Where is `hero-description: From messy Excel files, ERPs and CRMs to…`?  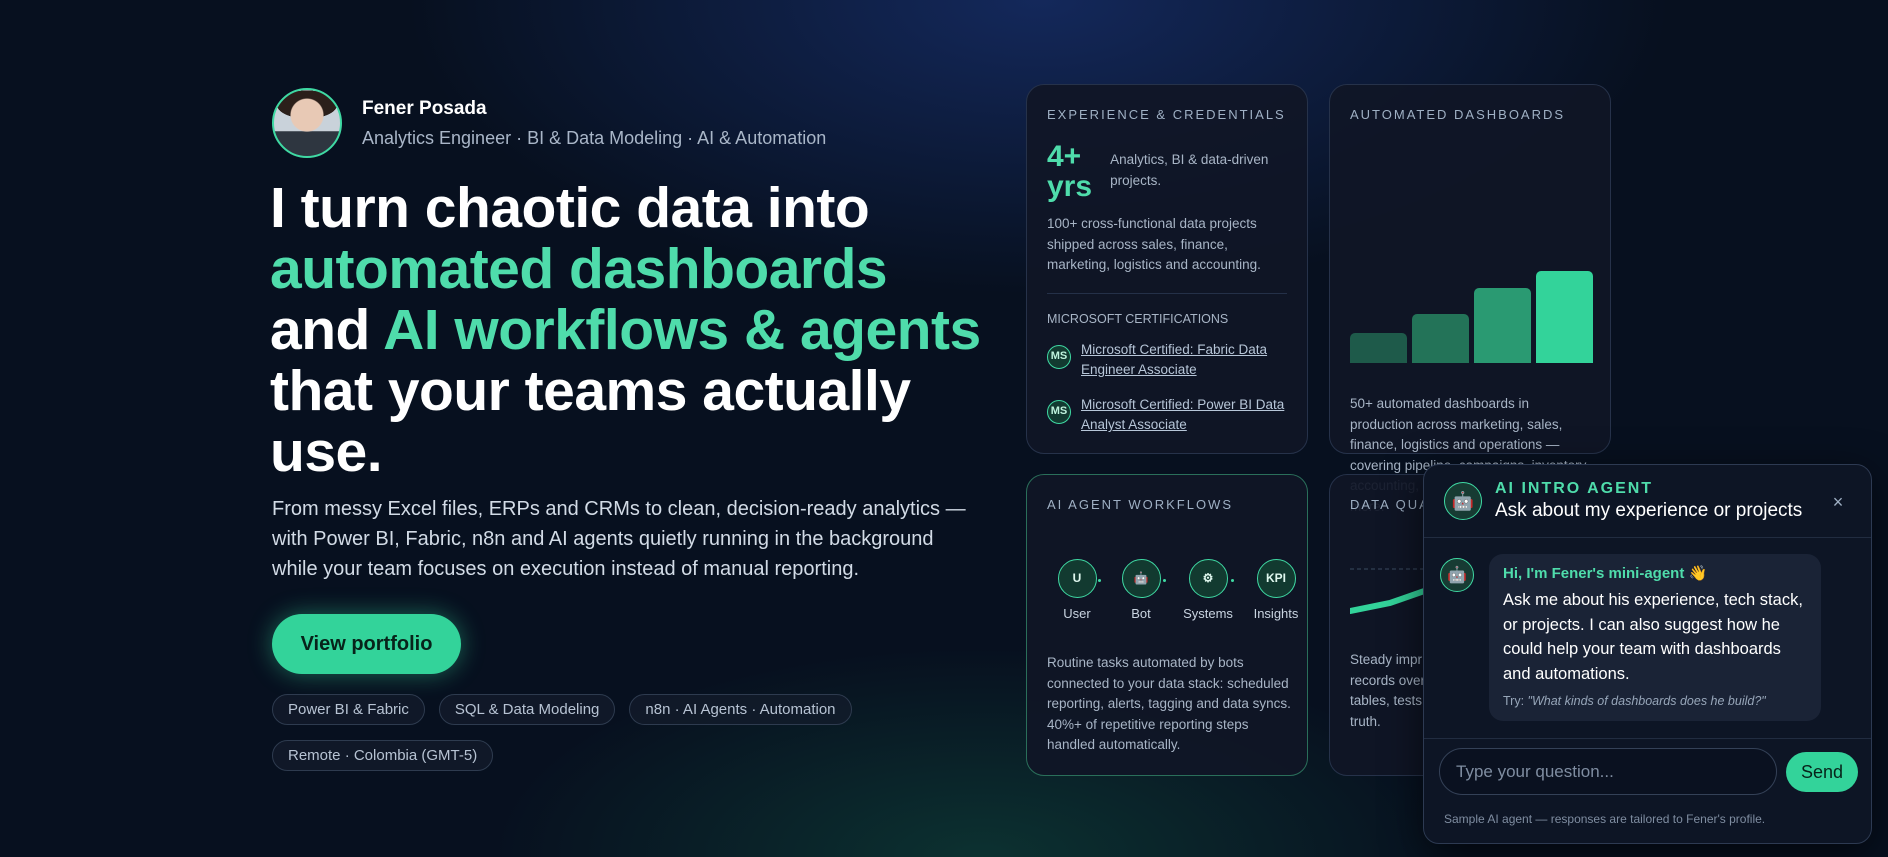 hero-description: From messy Excel files, ERPs and CRMs to… is located at coordinates (619, 539).